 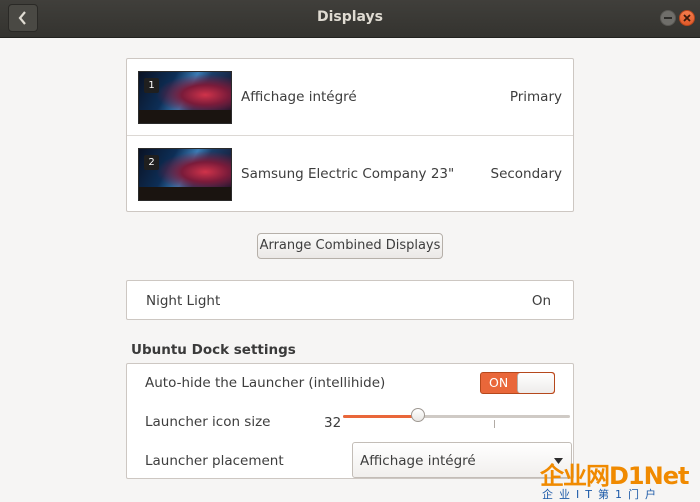 I want to click on display-row-1: 1 Affichage intégré Primary, so click(x=350, y=97).